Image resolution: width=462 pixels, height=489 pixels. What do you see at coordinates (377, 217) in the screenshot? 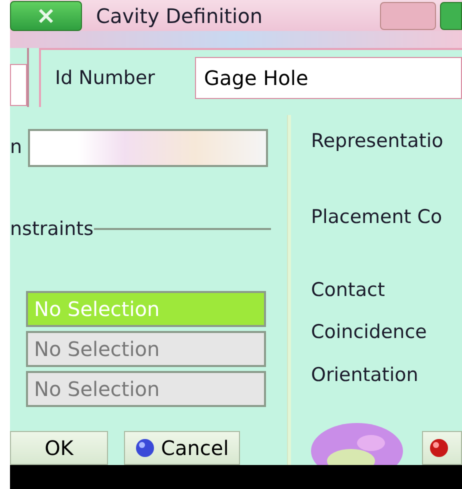
I see `option-label: Placement Co` at bounding box center [377, 217].